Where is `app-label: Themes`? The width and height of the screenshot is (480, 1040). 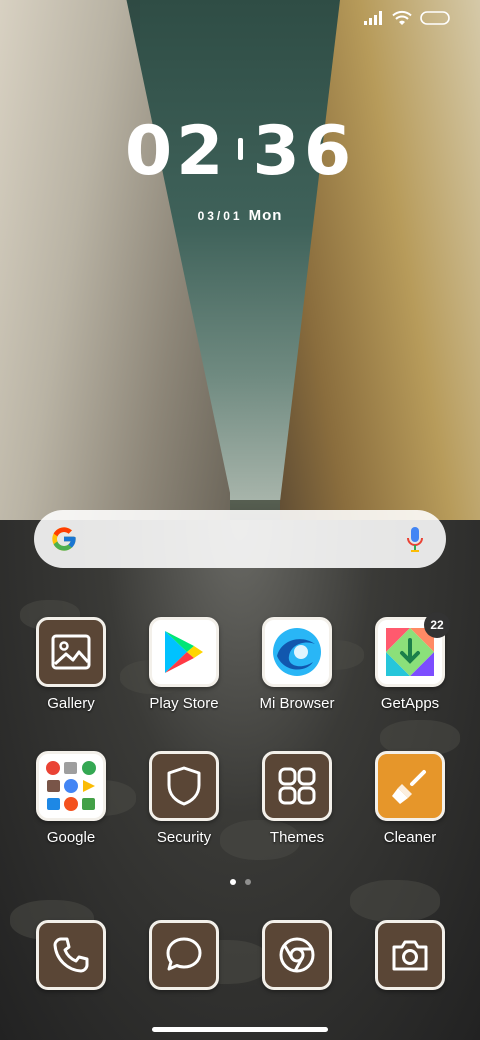 app-label: Themes is located at coordinates (297, 837).